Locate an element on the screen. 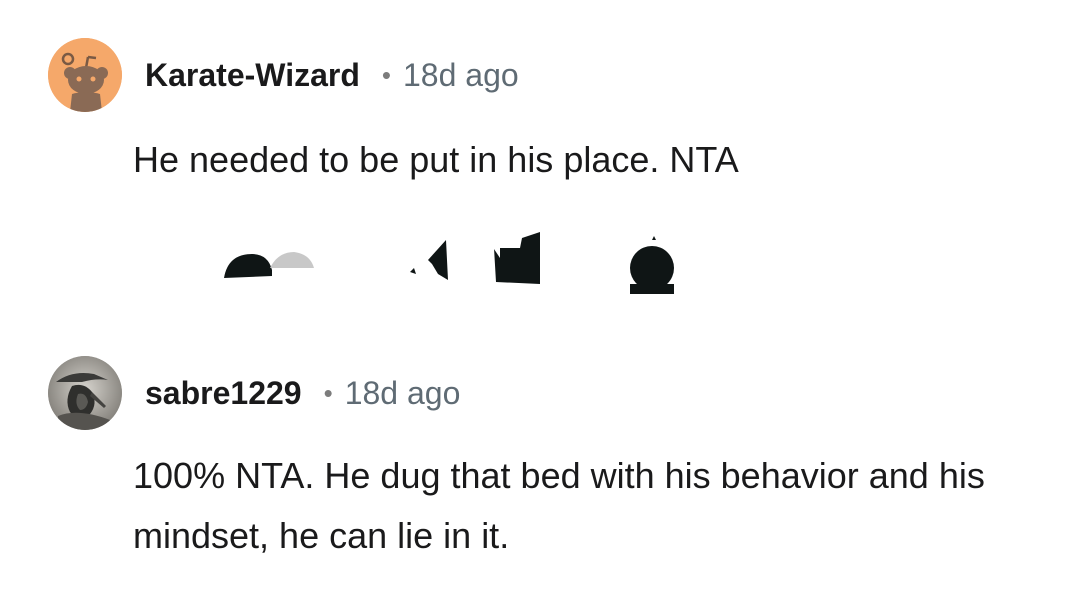 This screenshot has width=1080, height=595. snoo-icon is located at coordinates (85, 75).